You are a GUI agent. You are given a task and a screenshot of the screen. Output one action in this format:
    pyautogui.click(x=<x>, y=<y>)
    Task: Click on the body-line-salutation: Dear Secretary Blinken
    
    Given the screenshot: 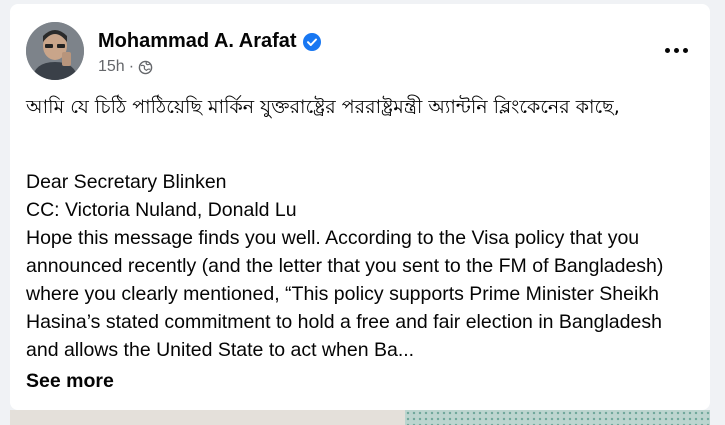 What is the action you would take?
    pyautogui.click(x=126, y=182)
    